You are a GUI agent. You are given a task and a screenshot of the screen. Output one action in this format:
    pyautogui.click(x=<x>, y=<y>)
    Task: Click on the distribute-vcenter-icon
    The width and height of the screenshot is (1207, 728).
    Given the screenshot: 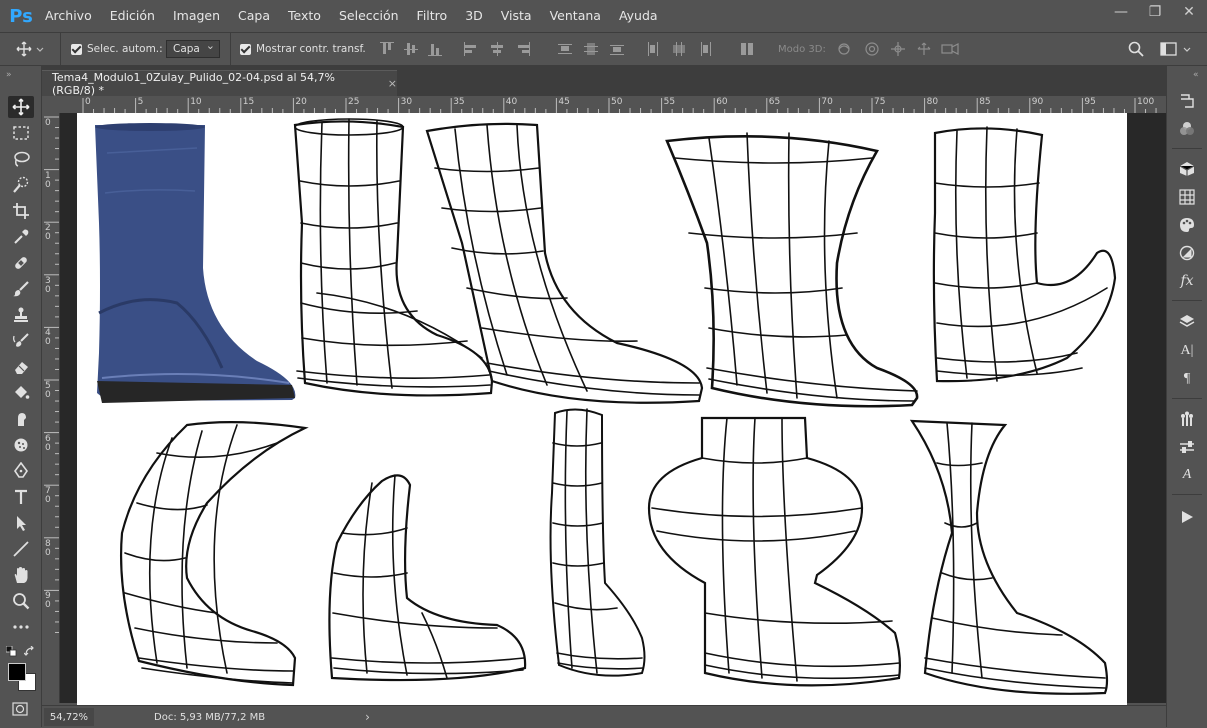 What is the action you would take?
    pyautogui.click(x=591, y=49)
    